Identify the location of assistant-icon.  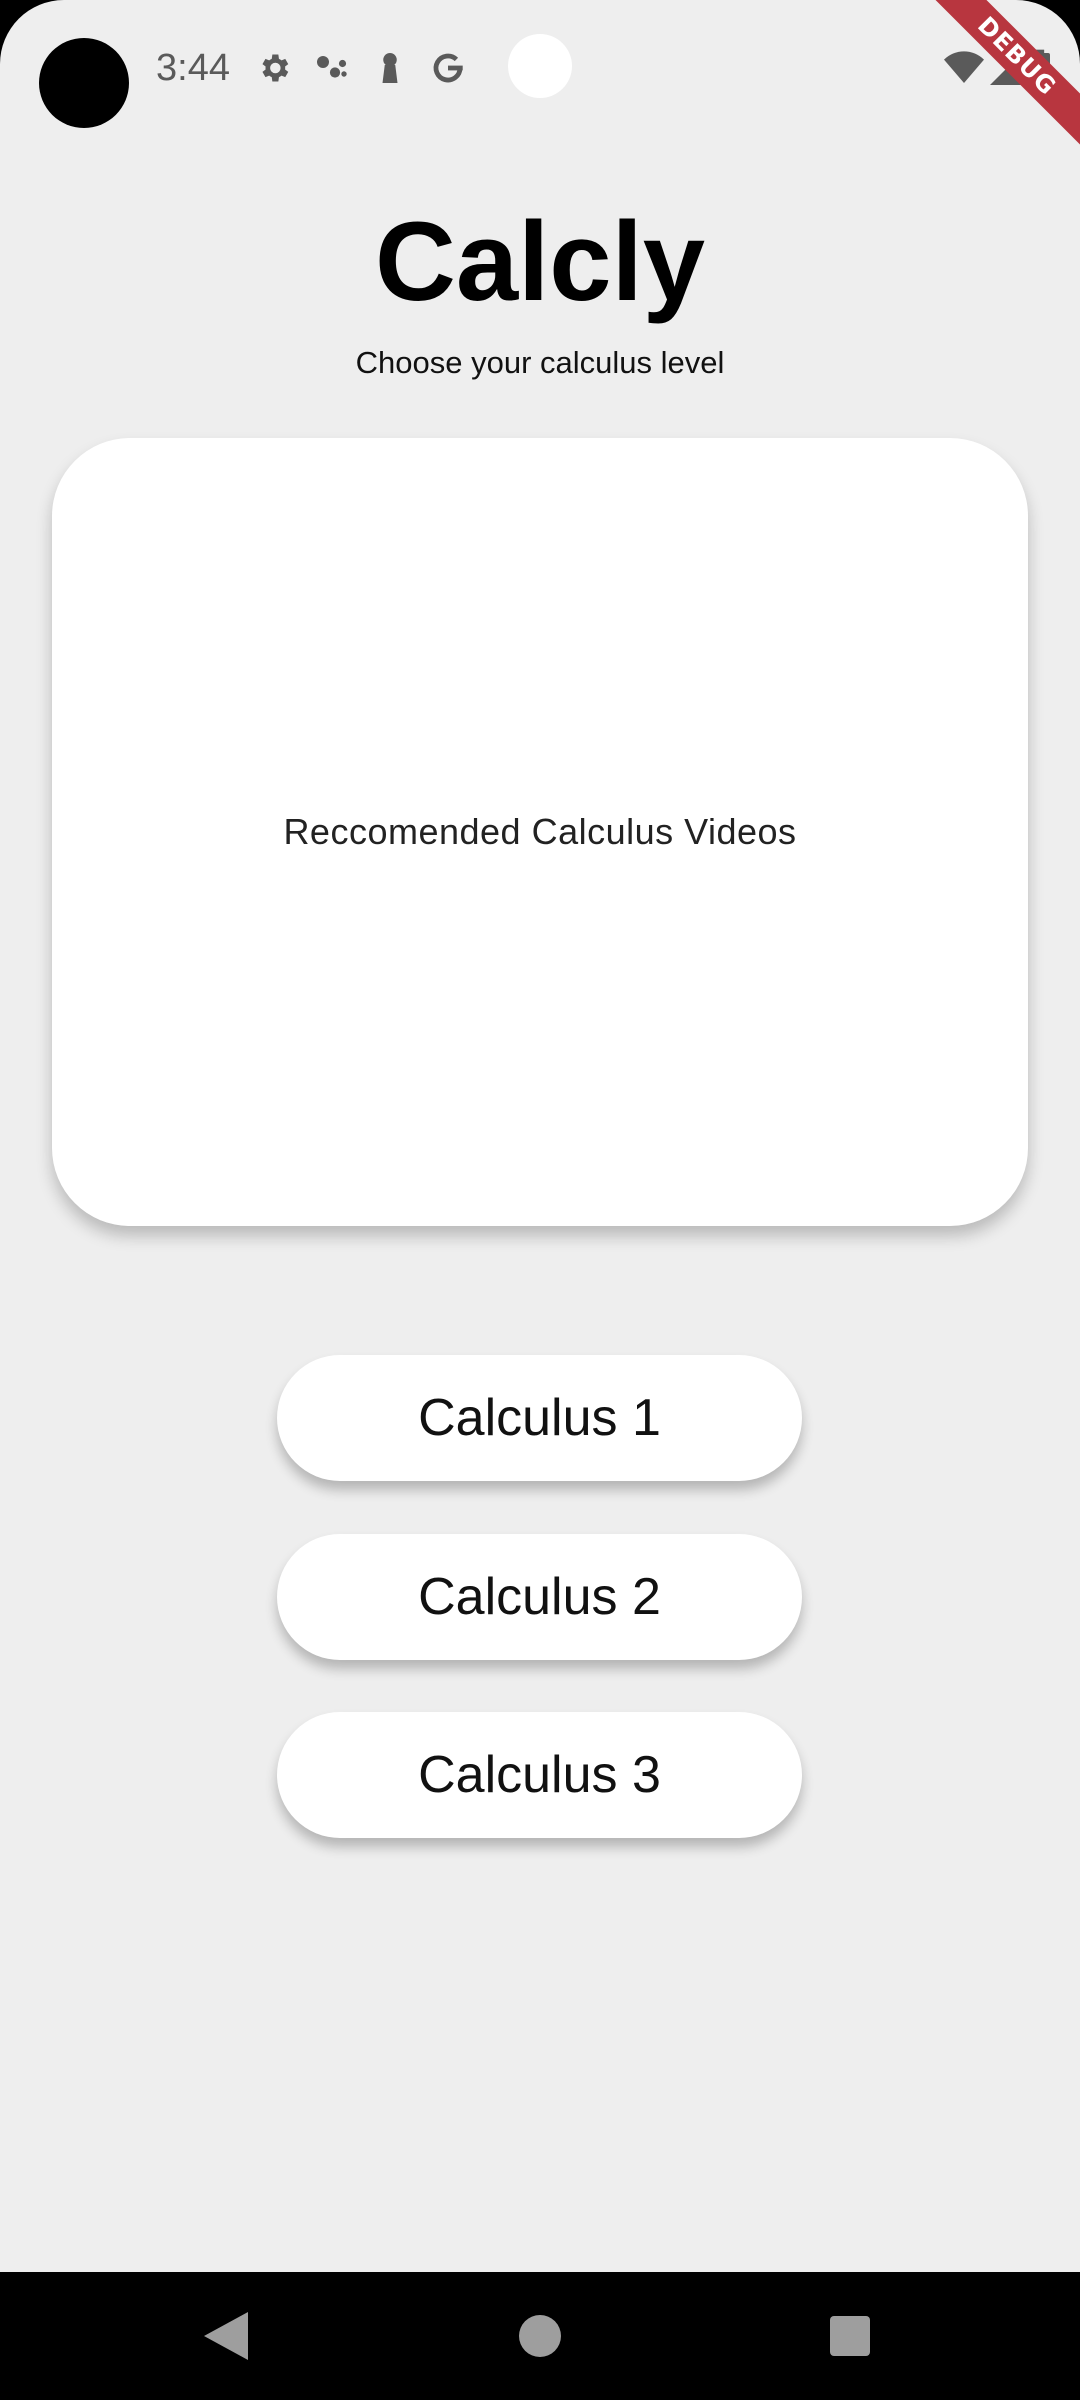
(332, 68).